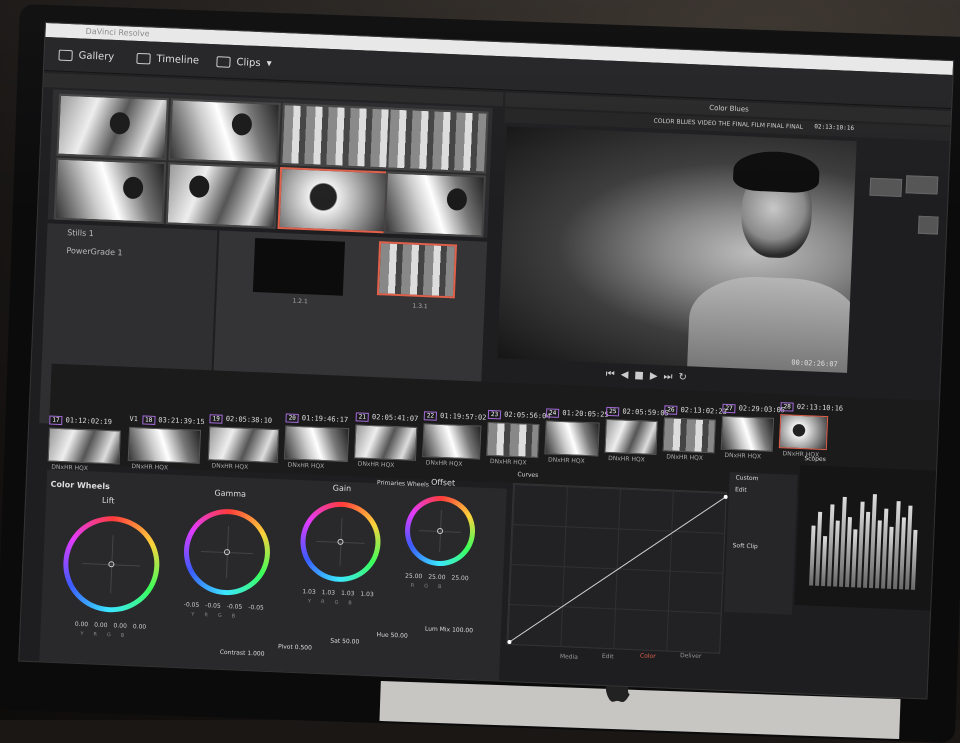 The image size is (960, 743). I want to click on clip-tc: 23 02:05:56:04, so click(519, 415).